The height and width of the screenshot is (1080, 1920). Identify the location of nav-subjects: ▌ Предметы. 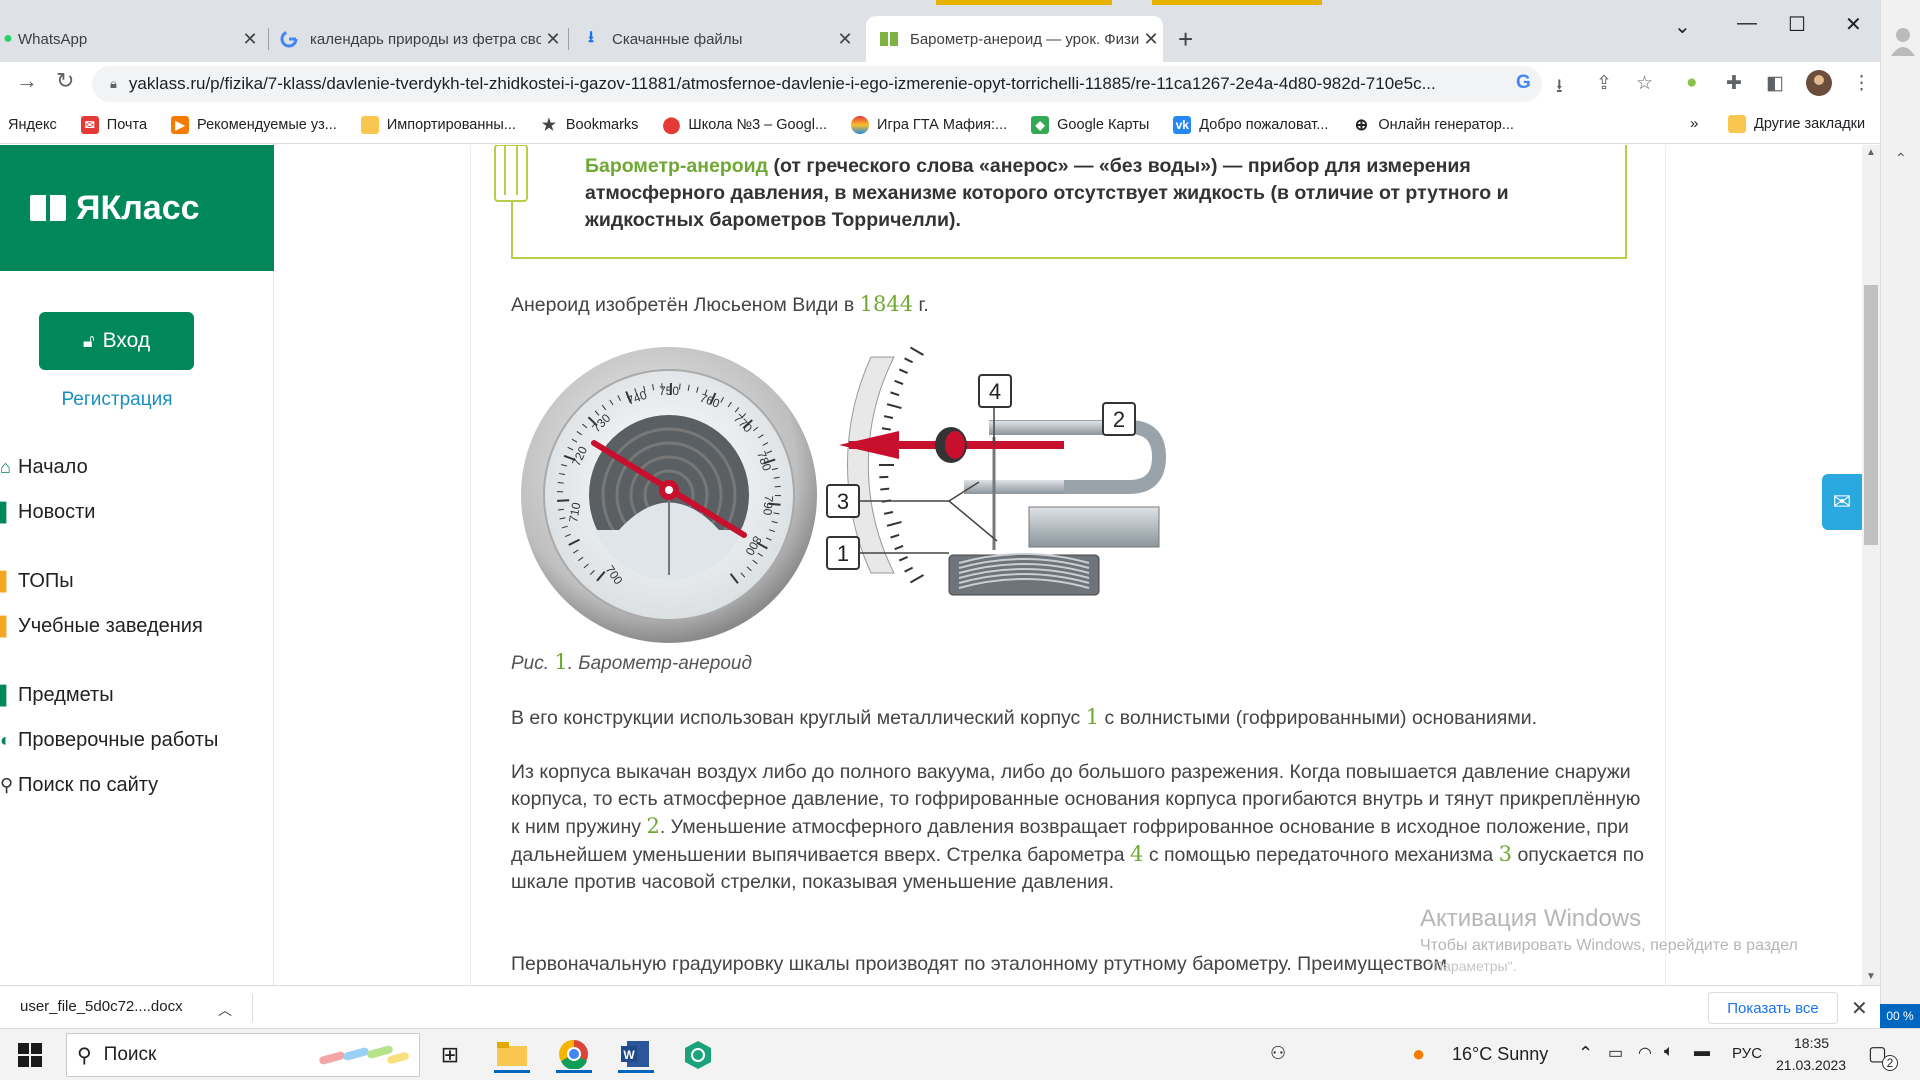
(57, 695).